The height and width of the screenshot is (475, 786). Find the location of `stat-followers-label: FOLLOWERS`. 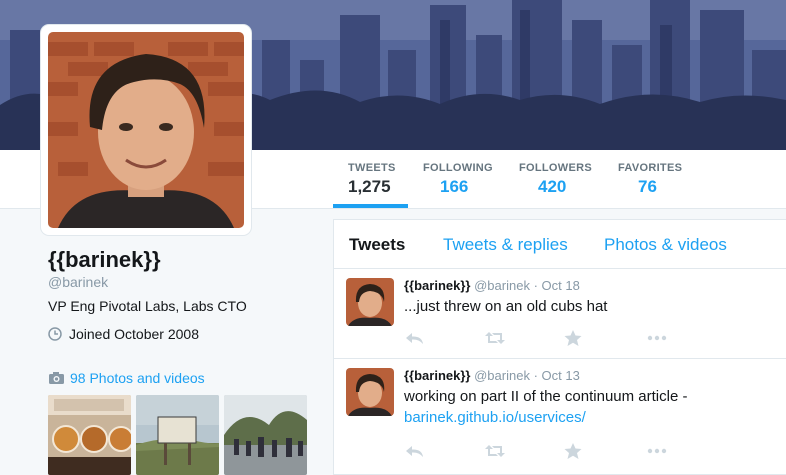

stat-followers-label: FOLLOWERS is located at coordinates (555, 168).